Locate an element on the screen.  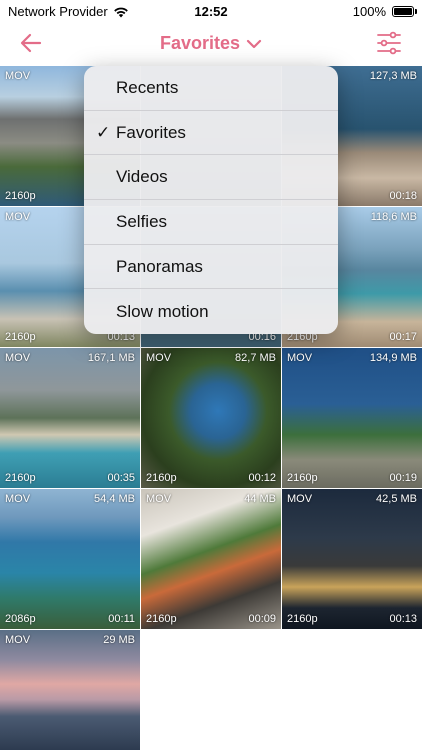
menu-item-slow-motion: Slow motion is located at coordinates (211, 311).